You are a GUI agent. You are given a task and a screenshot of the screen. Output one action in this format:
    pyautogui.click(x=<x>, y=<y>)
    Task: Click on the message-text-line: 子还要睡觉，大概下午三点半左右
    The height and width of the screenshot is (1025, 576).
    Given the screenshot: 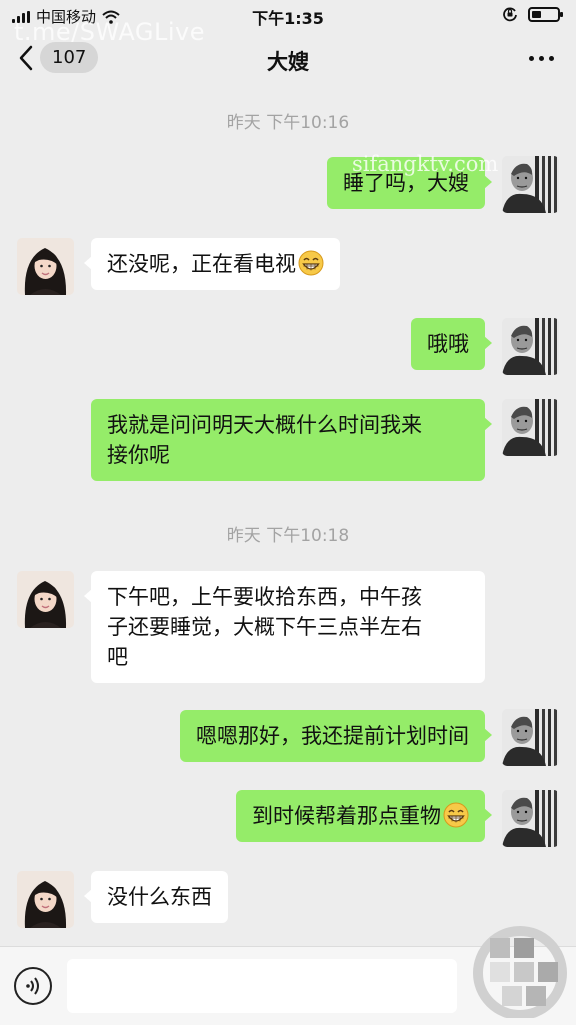 What is the action you would take?
    pyautogui.click(x=264, y=627)
    